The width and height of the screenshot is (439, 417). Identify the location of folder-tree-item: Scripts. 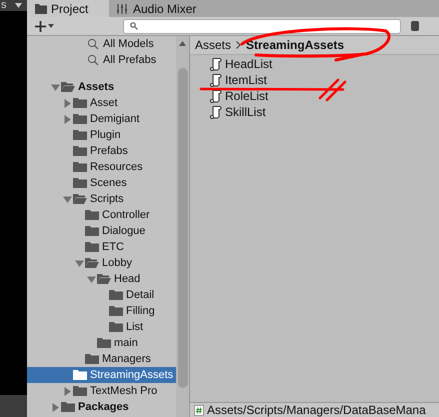
(101, 199).